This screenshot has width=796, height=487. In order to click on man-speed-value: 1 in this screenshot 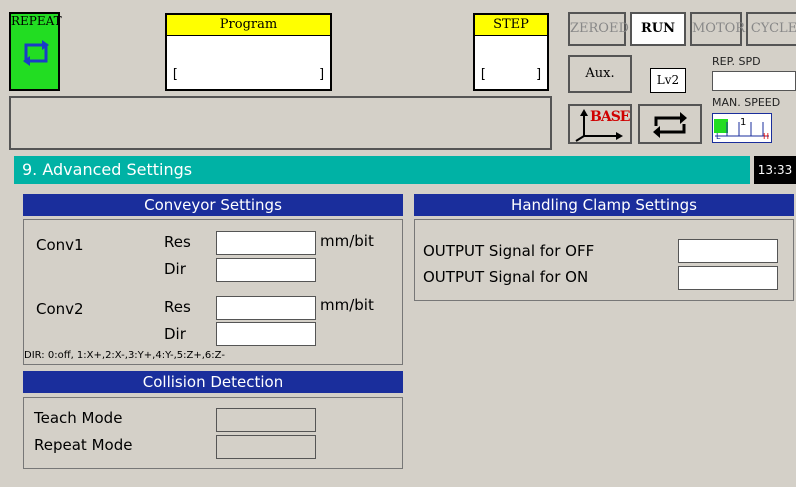, I will do `click(743, 122)`.